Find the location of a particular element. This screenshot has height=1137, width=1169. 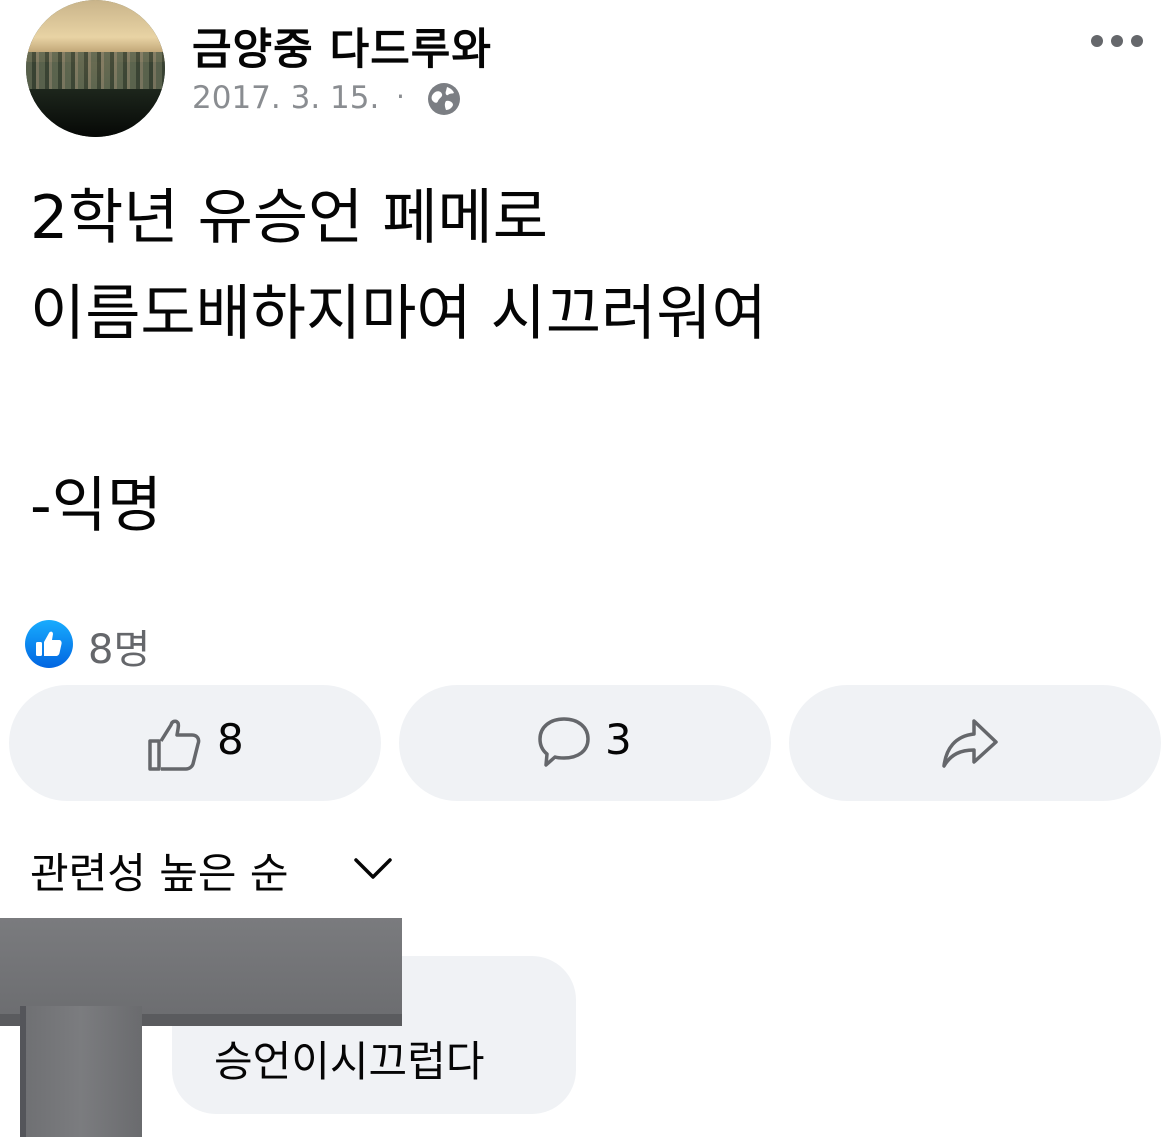

author-avatar is located at coordinates (95, 68).